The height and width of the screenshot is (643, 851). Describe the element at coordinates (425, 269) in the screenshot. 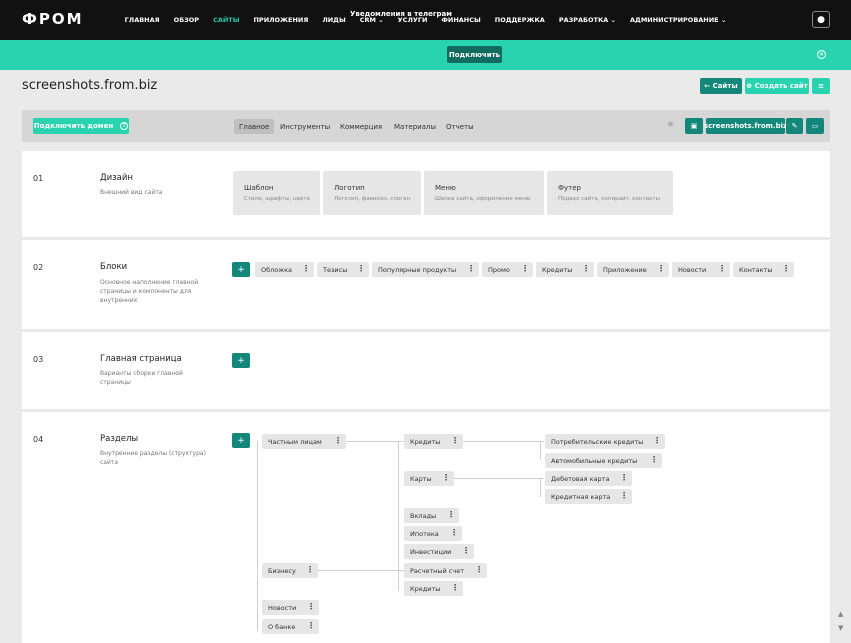

I see `block-chip: Популярные продукты ⋮` at that location.